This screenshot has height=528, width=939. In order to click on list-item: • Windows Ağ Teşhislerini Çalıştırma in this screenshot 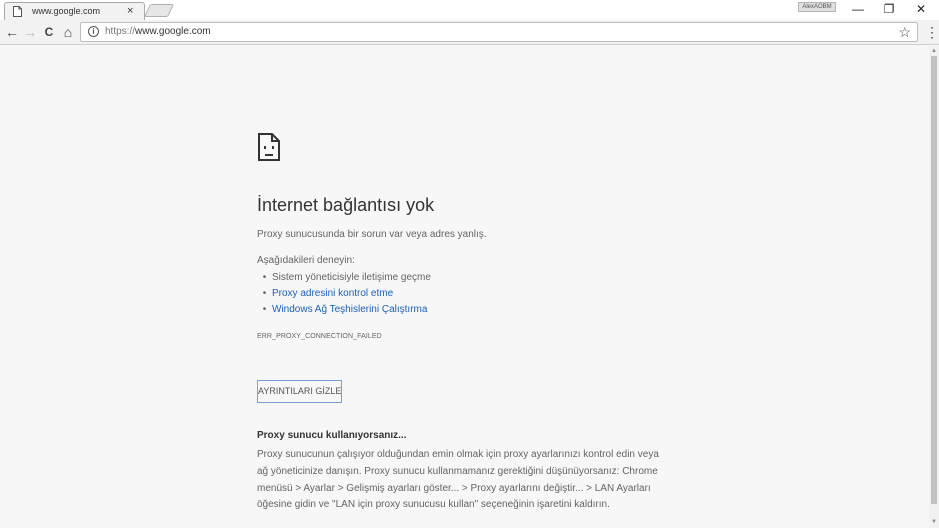, I will do `click(342, 309)`.